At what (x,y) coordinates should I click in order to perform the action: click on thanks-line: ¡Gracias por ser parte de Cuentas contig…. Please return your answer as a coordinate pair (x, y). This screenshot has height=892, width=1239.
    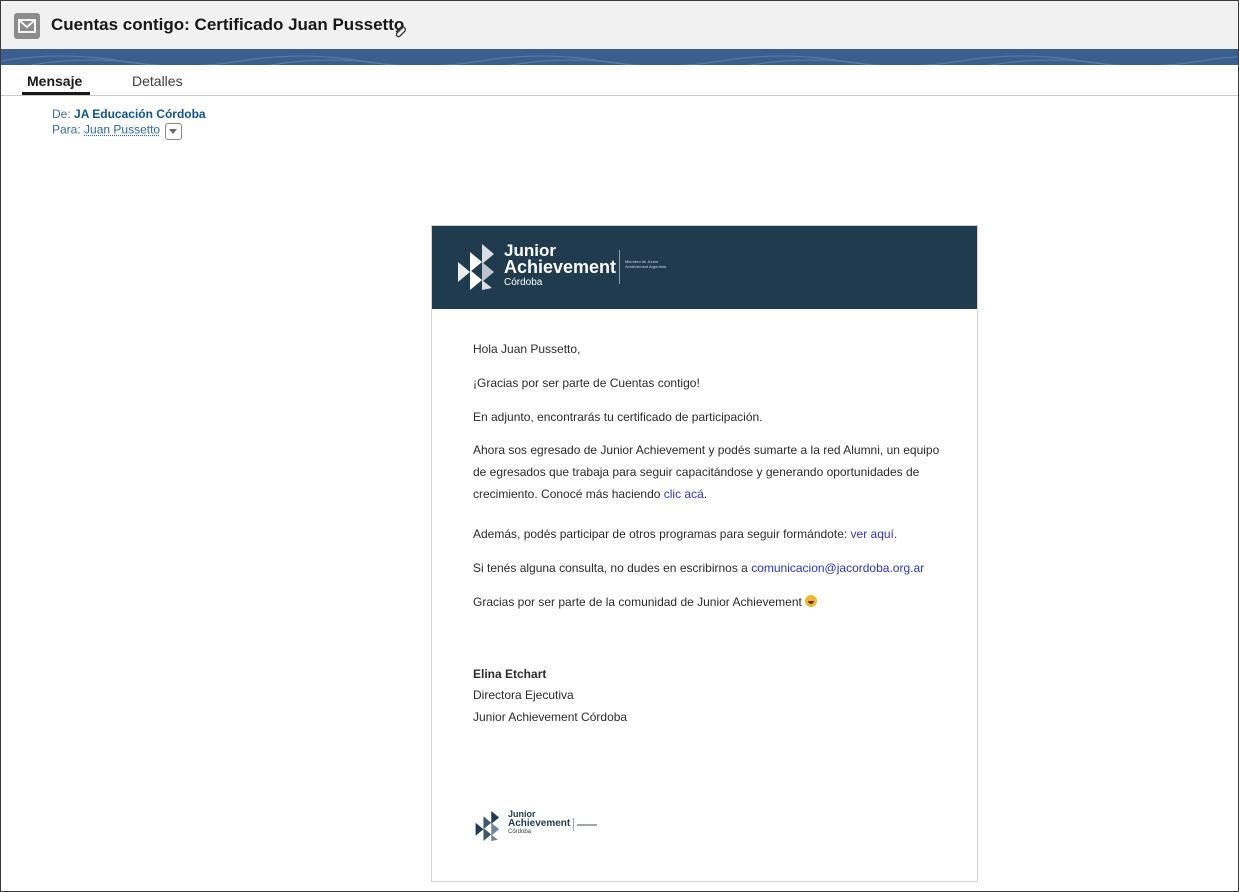
    Looking at the image, I should click on (586, 383).